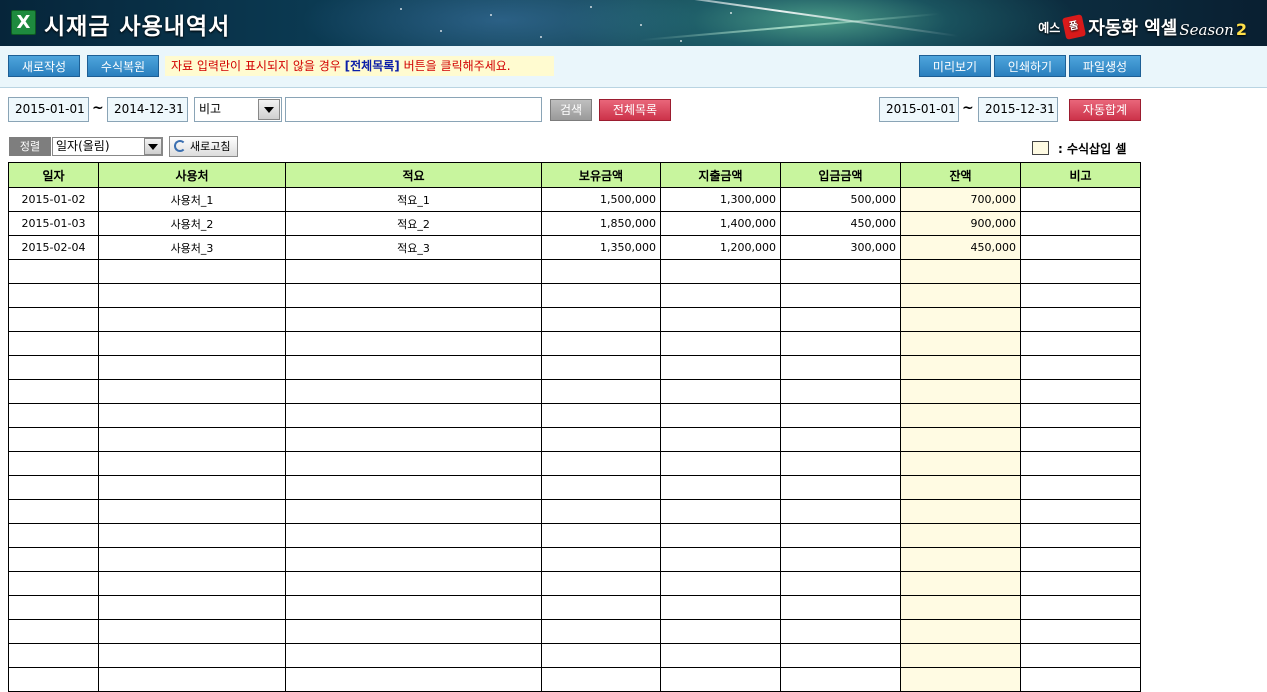 This screenshot has width=1267, height=692. Describe the element at coordinates (413, 223) in the screenshot. I see `cell-summary: 적요_2` at that location.